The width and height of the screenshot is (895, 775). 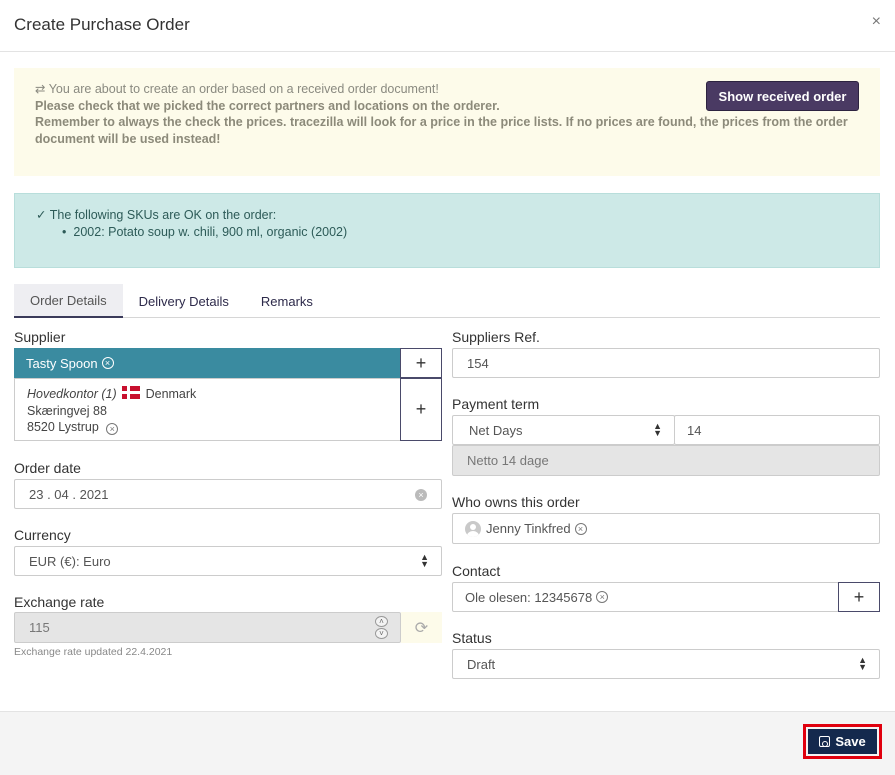 What do you see at coordinates (41, 215) in the screenshot?
I see `check-icon: ✓` at bounding box center [41, 215].